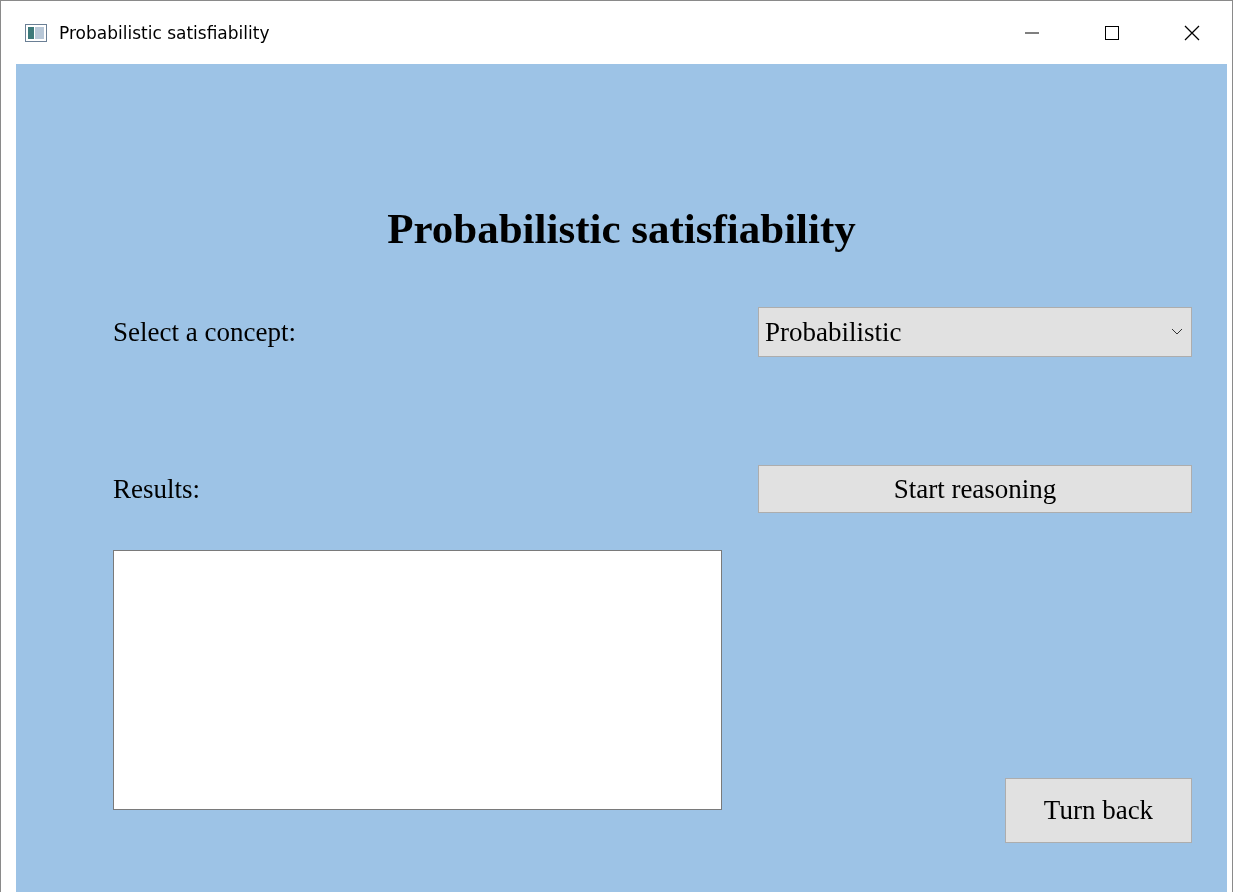  Describe the element at coordinates (36, 32) in the screenshot. I see `app-icon` at that location.